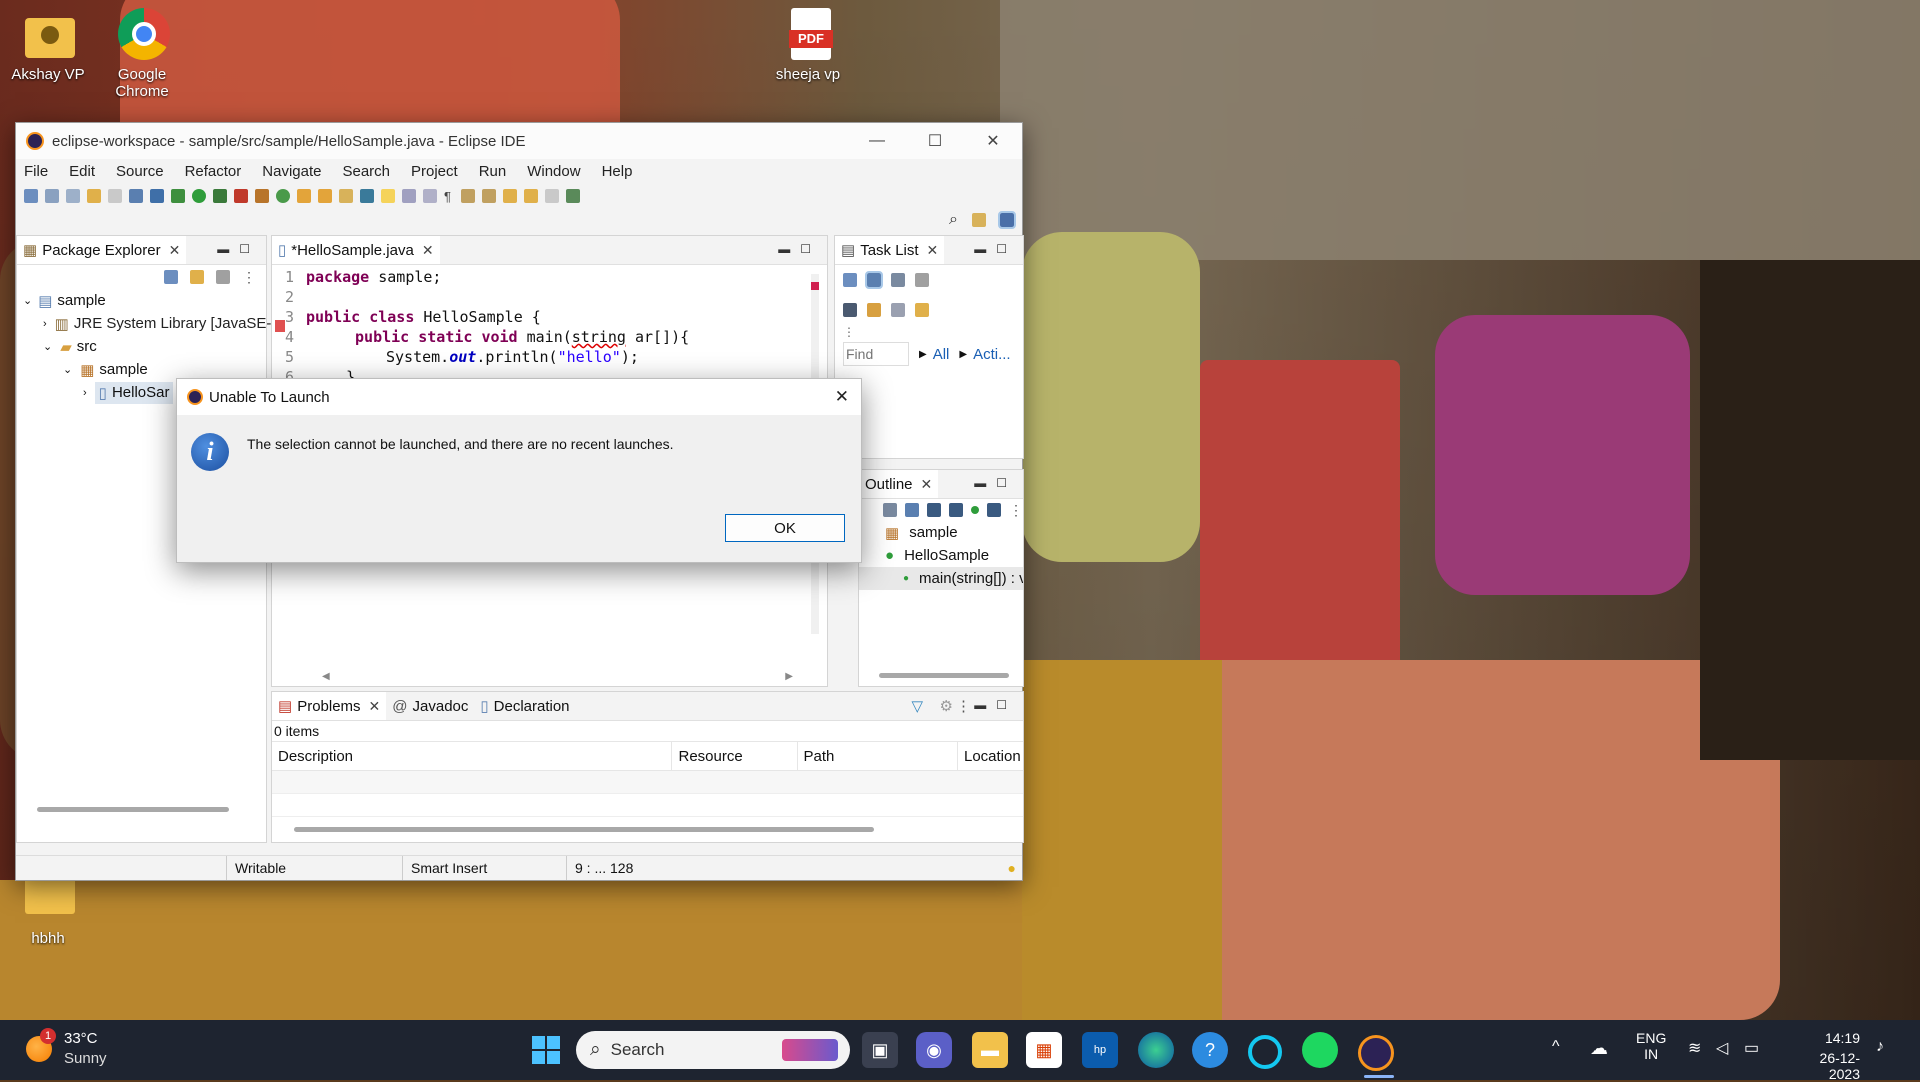 This screenshot has height=1082, width=1920. What do you see at coordinates (434, 171) in the screenshot?
I see `menu-project: Project` at bounding box center [434, 171].